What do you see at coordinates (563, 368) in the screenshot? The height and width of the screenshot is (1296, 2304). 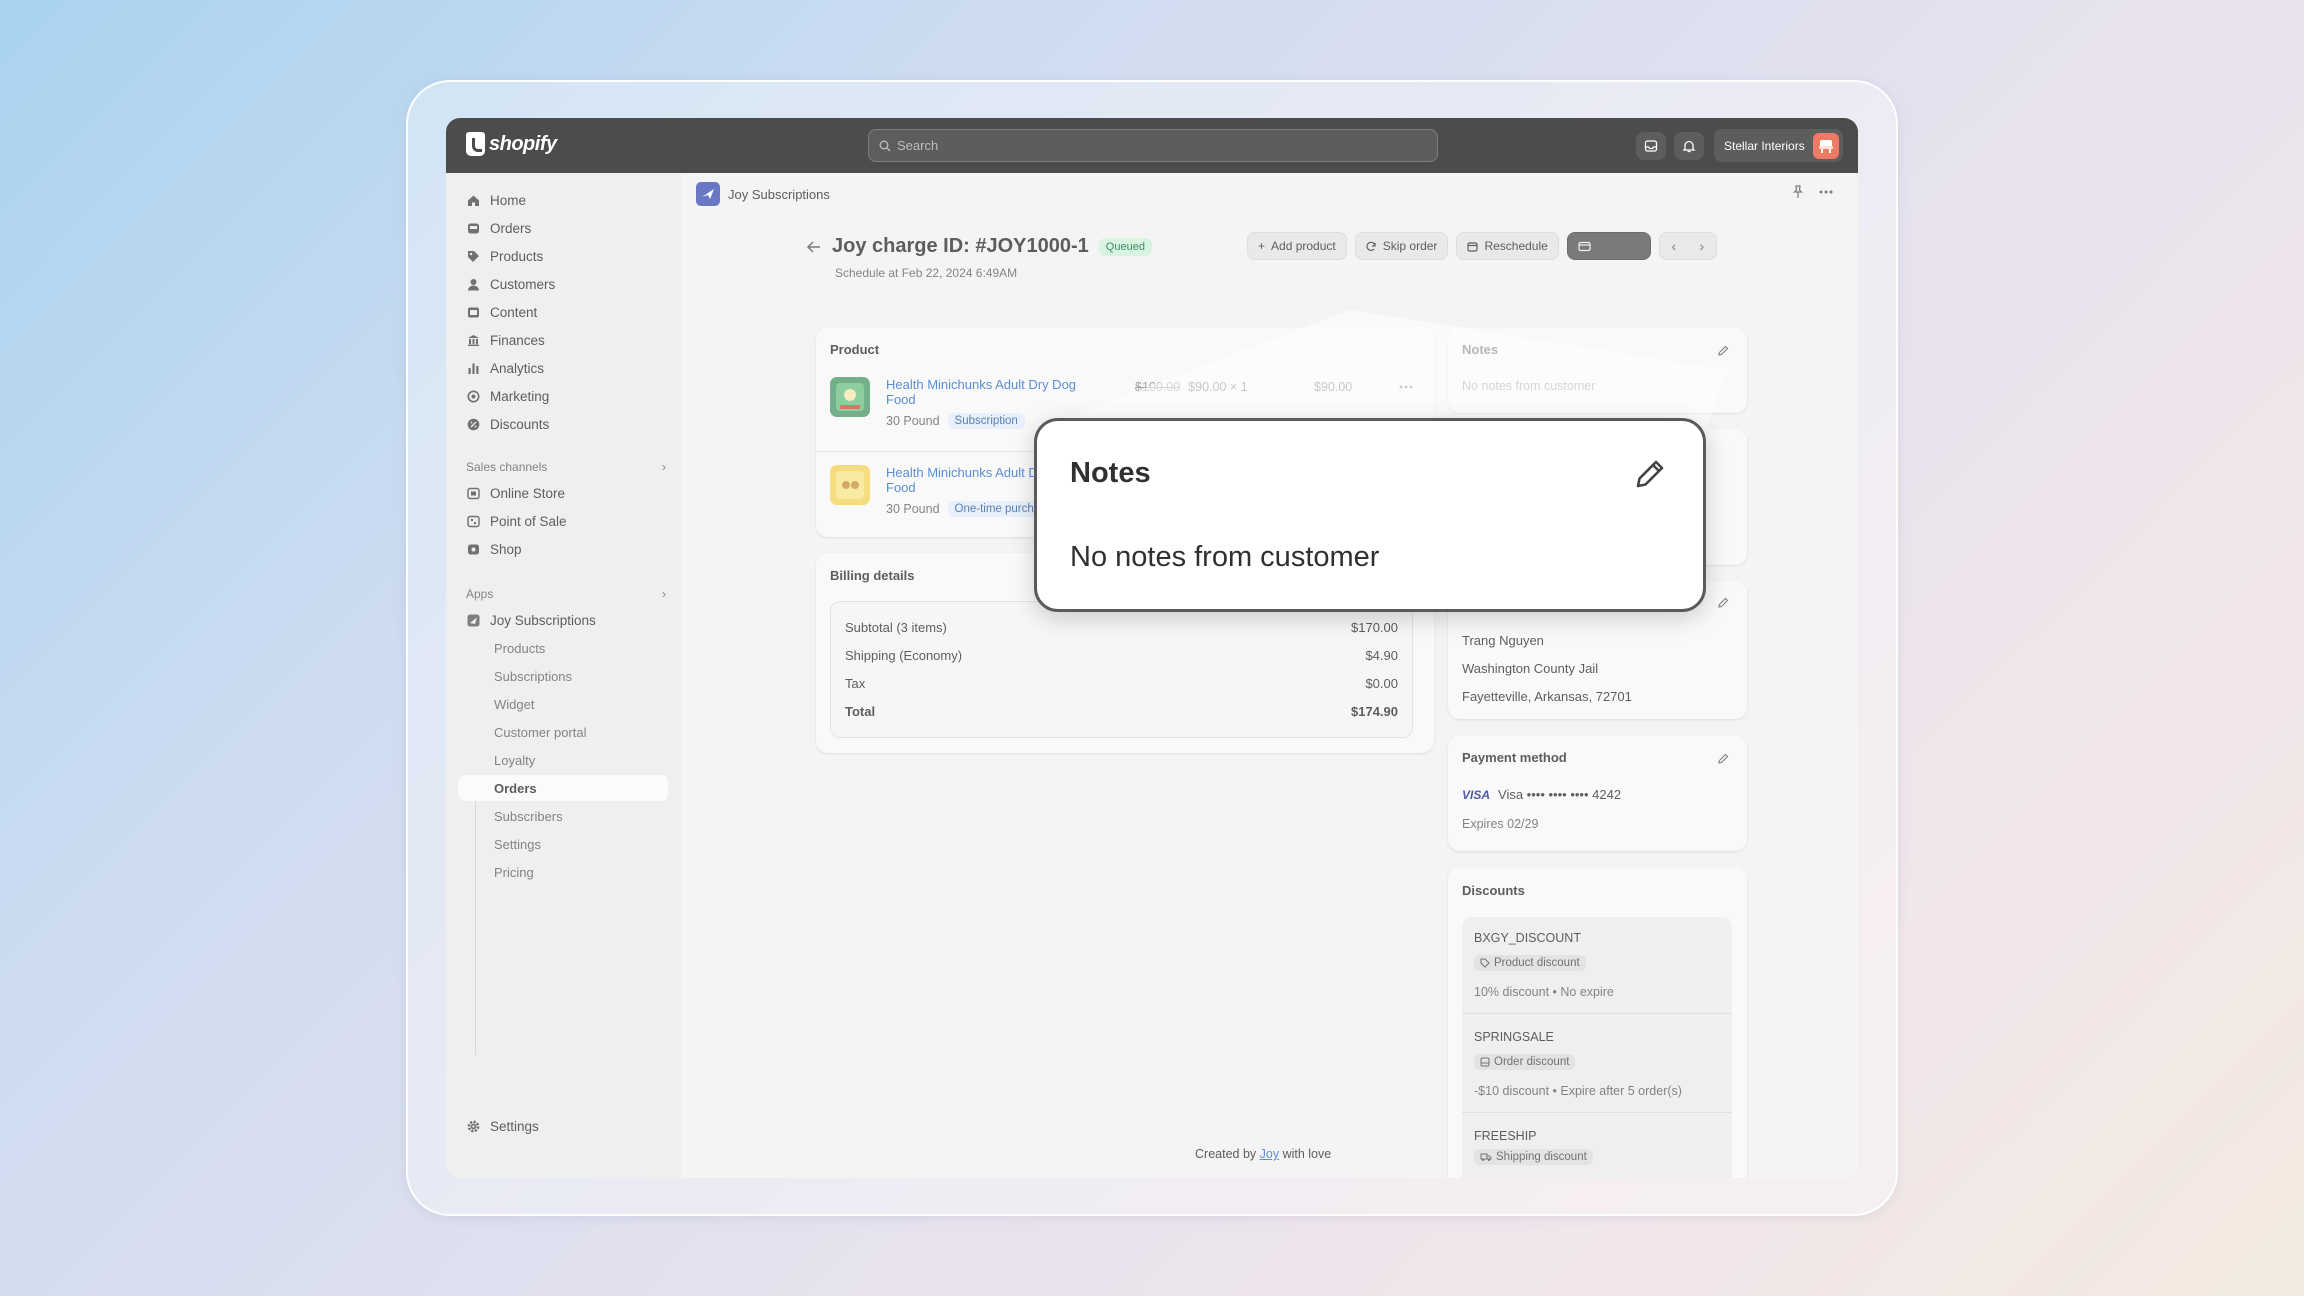 I see `sidebar-item-analytics: Analytics` at bounding box center [563, 368].